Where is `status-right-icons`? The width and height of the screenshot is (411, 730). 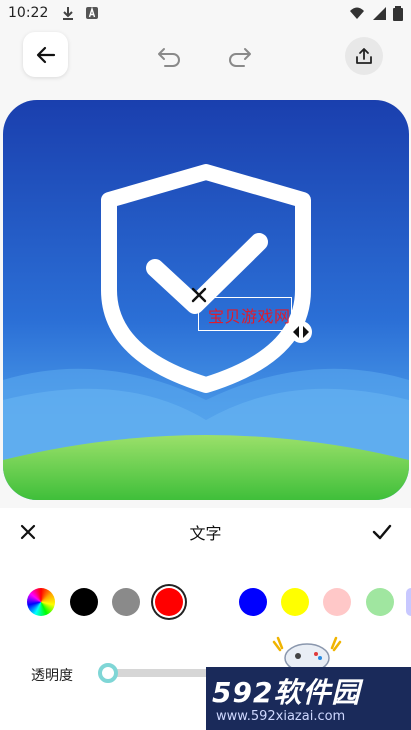
status-right-icons is located at coordinates (376, 13).